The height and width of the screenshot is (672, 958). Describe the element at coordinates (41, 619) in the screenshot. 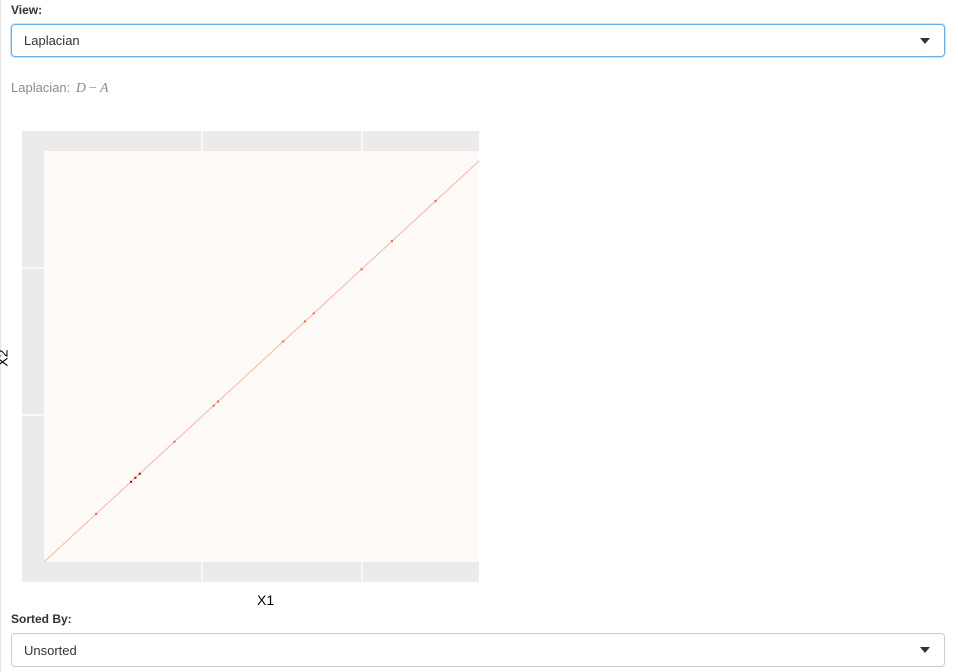

I see `sorted-by-label: Sorted By:` at that location.